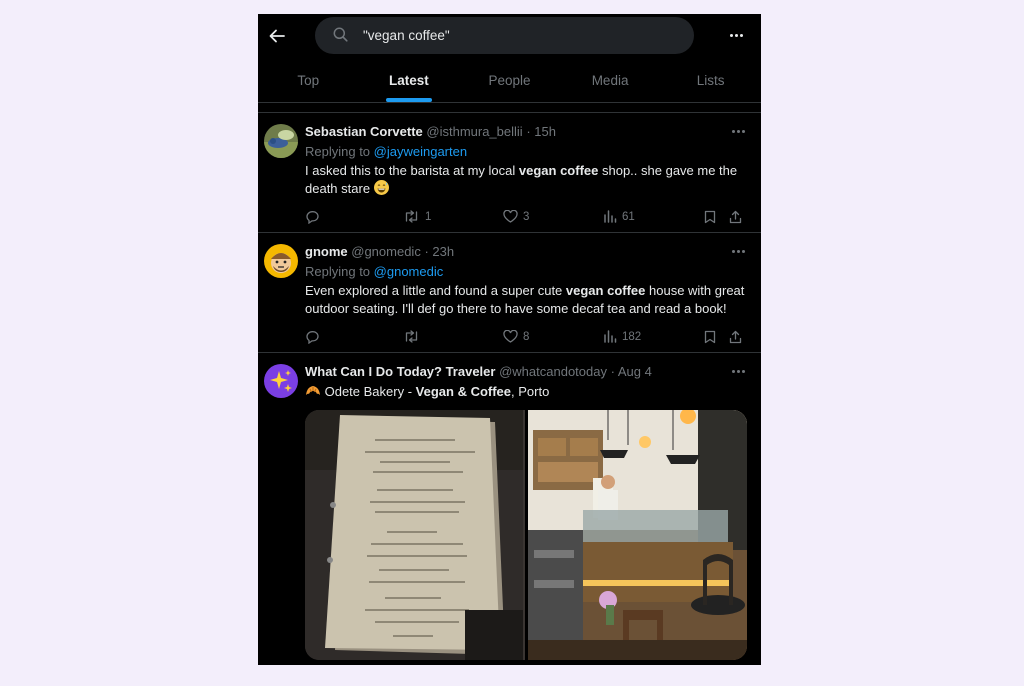 The image size is (1024, 686). Describe the element at coordinates (526, 152) in the screenshot. I see `replying-to: Replying to @jayweingarten` at that location.